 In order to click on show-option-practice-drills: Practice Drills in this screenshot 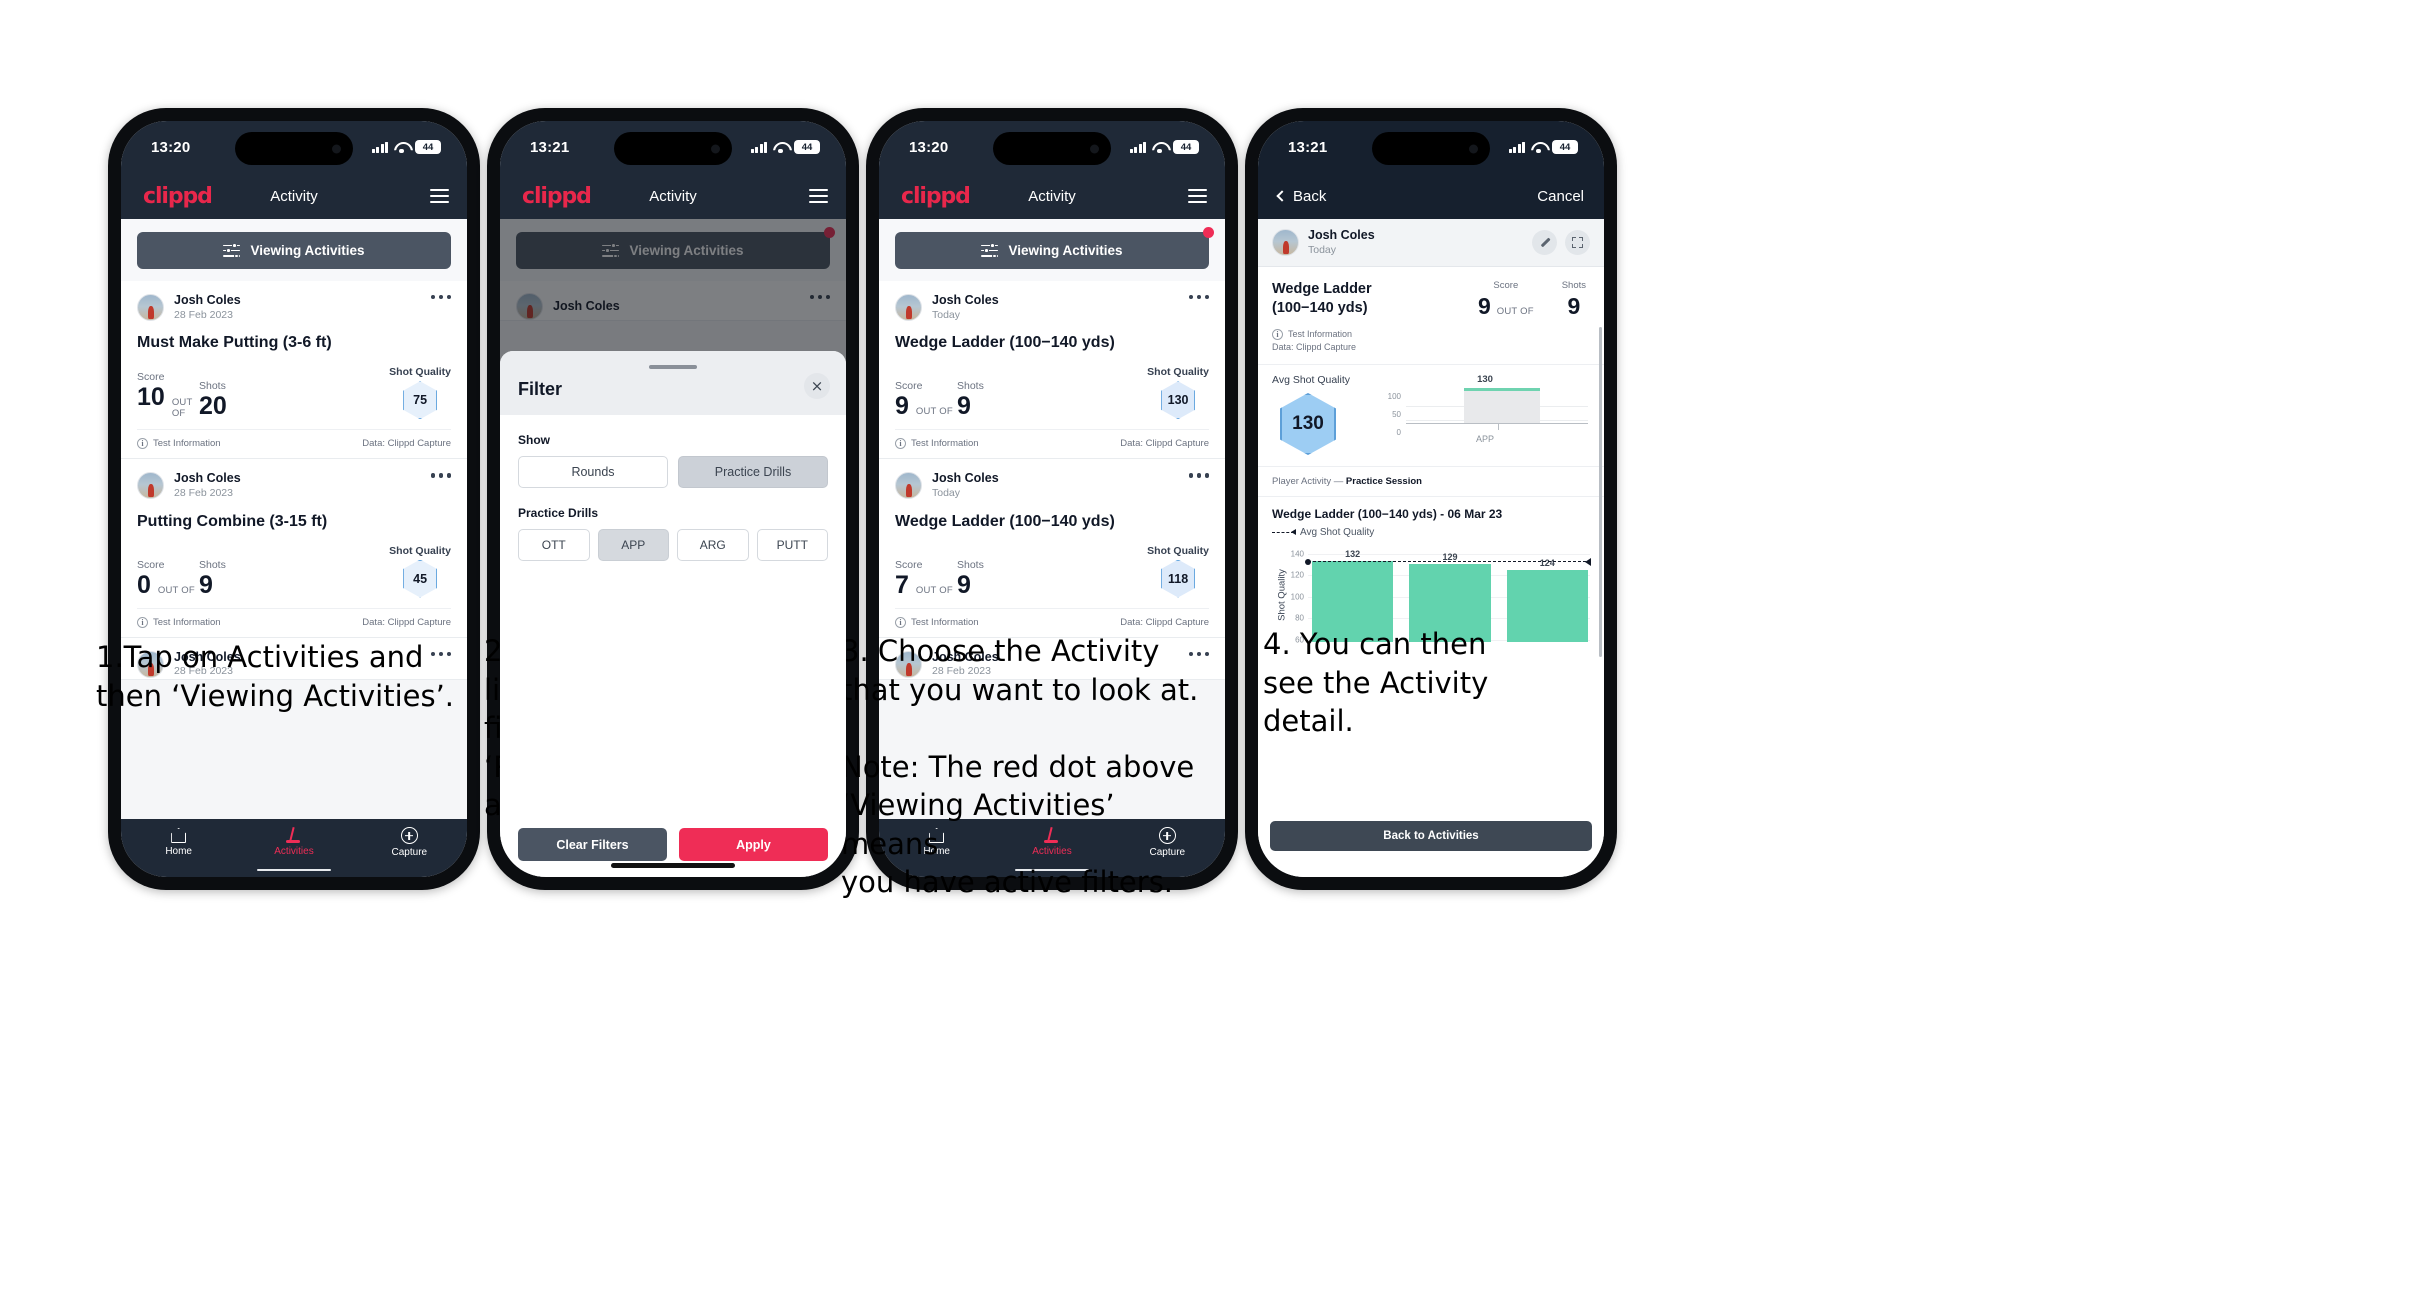, I will do `click(753, 472)`.